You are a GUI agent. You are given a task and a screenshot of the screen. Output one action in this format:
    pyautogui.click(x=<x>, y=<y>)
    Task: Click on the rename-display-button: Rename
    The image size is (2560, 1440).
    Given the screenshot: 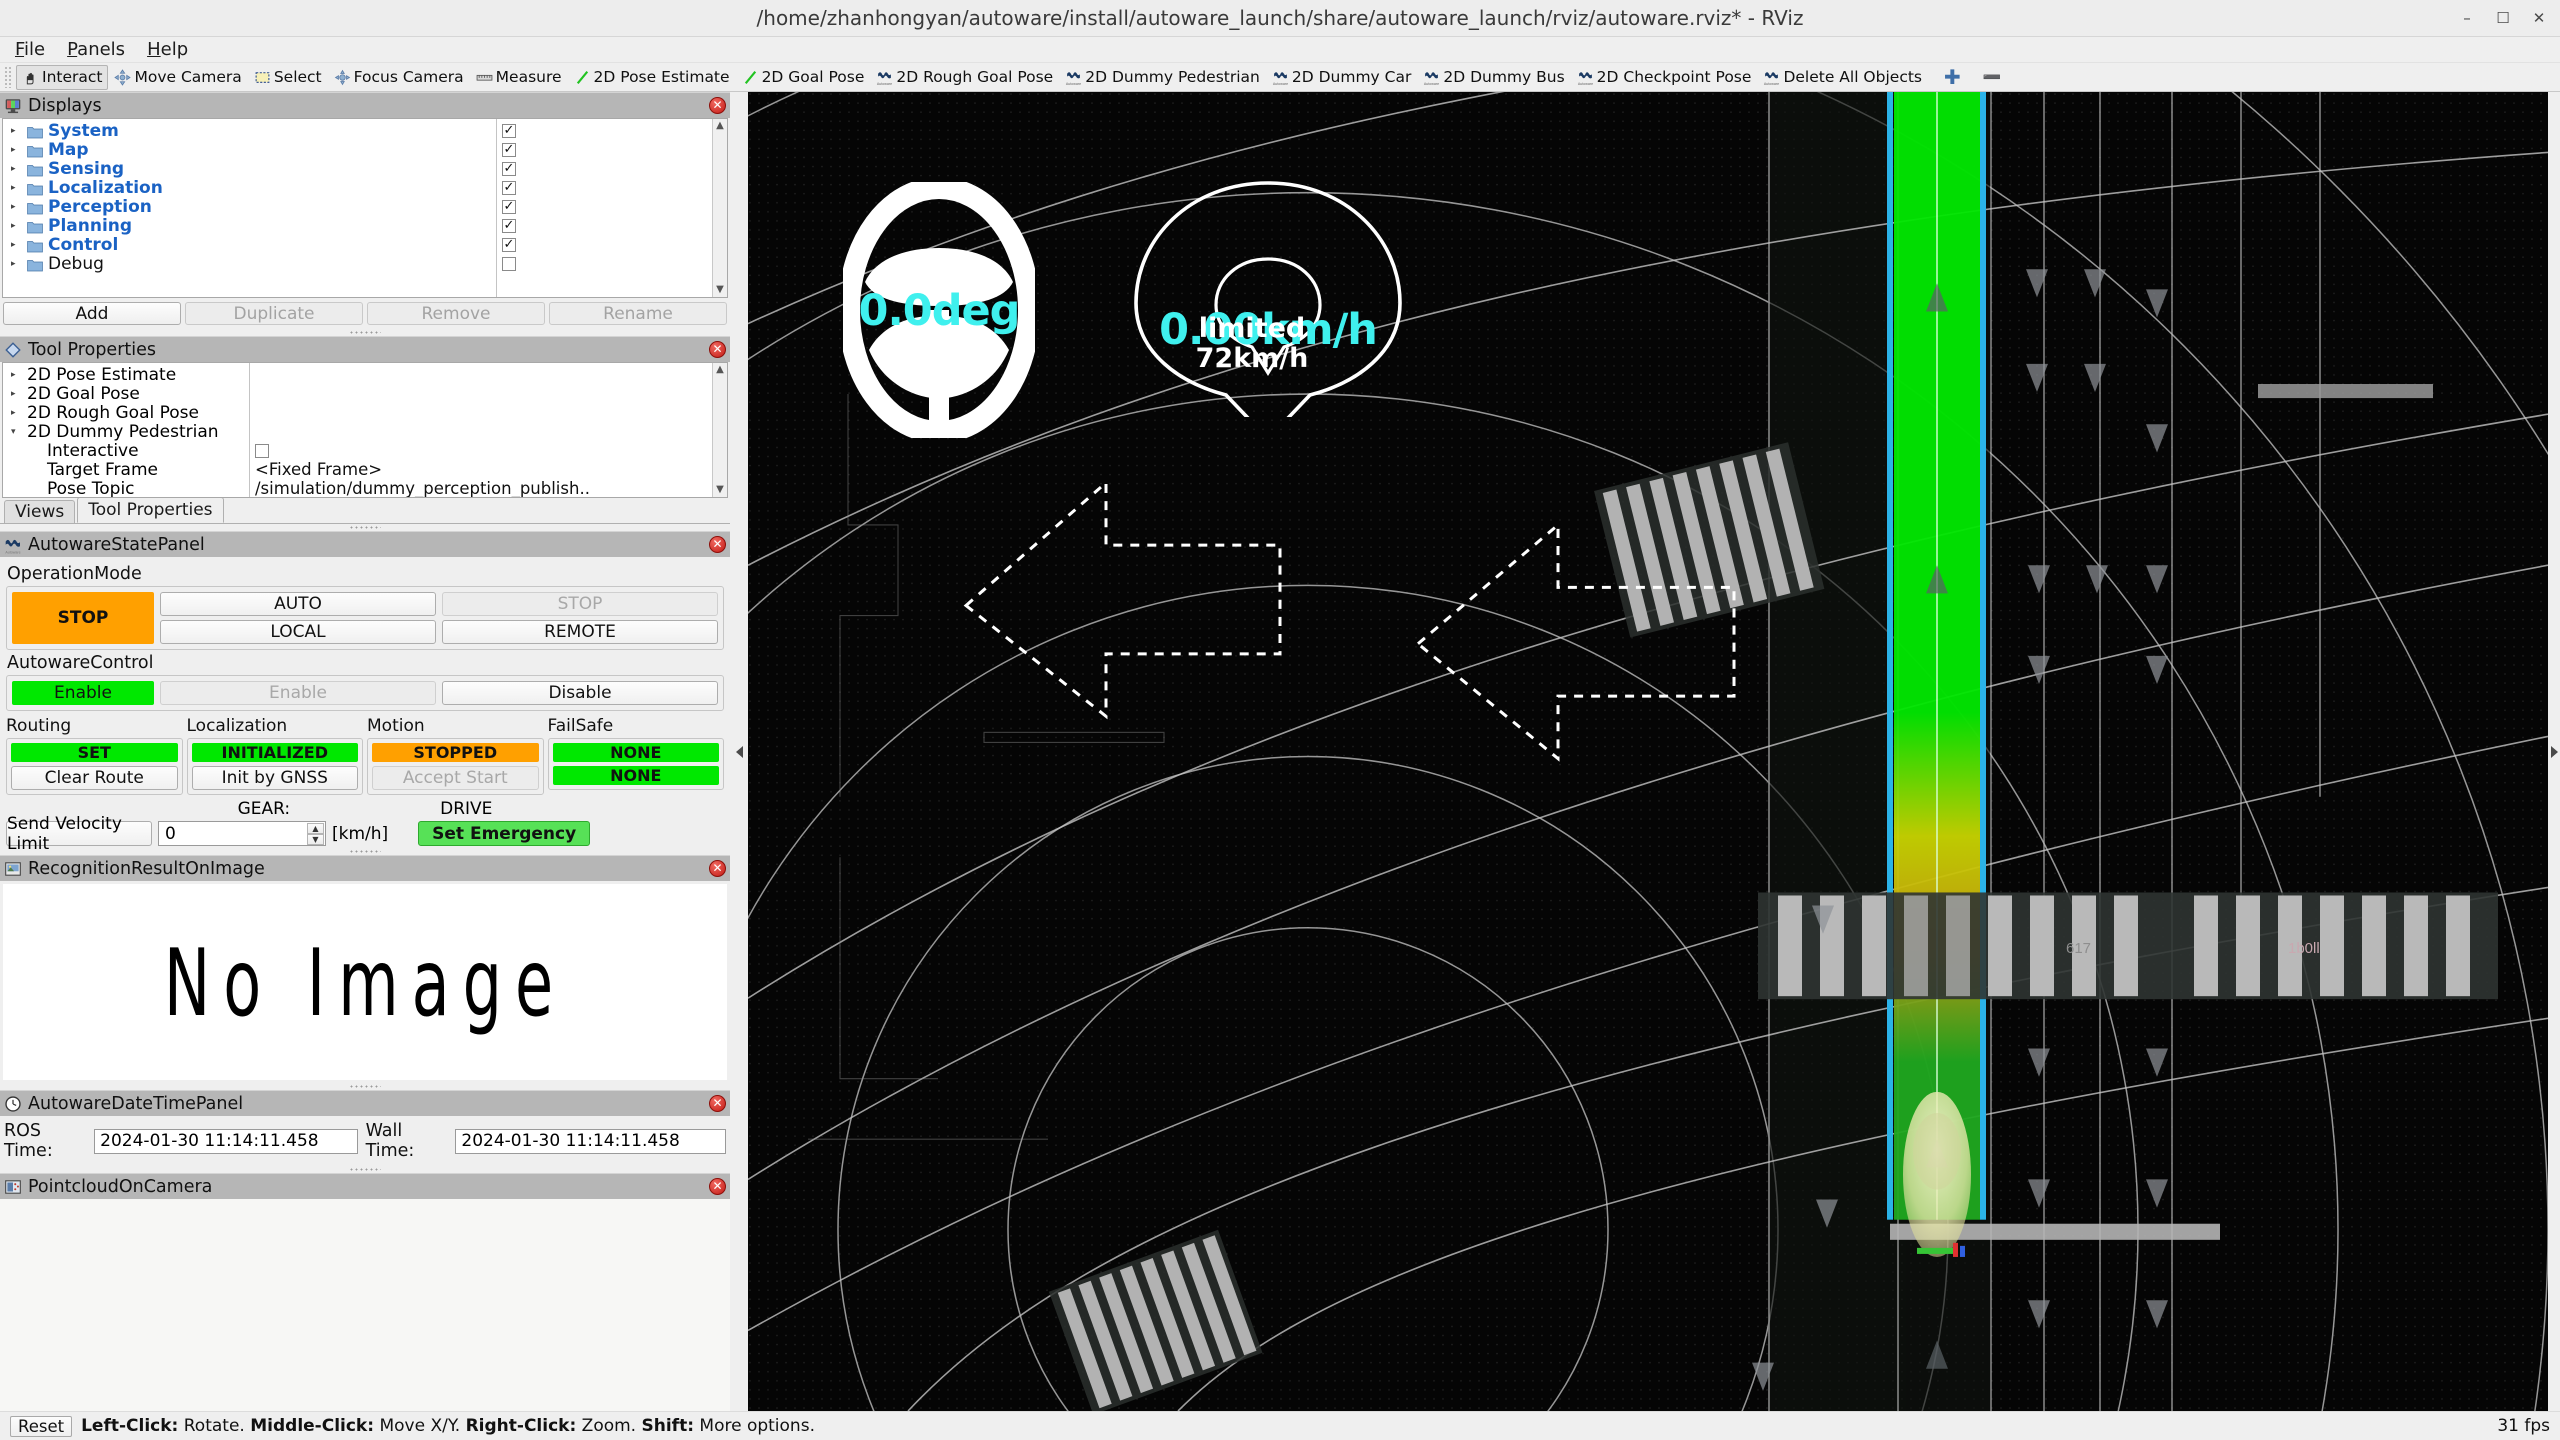 What is the action you would take?
    pyautogui.click(x=638, y=313)
    